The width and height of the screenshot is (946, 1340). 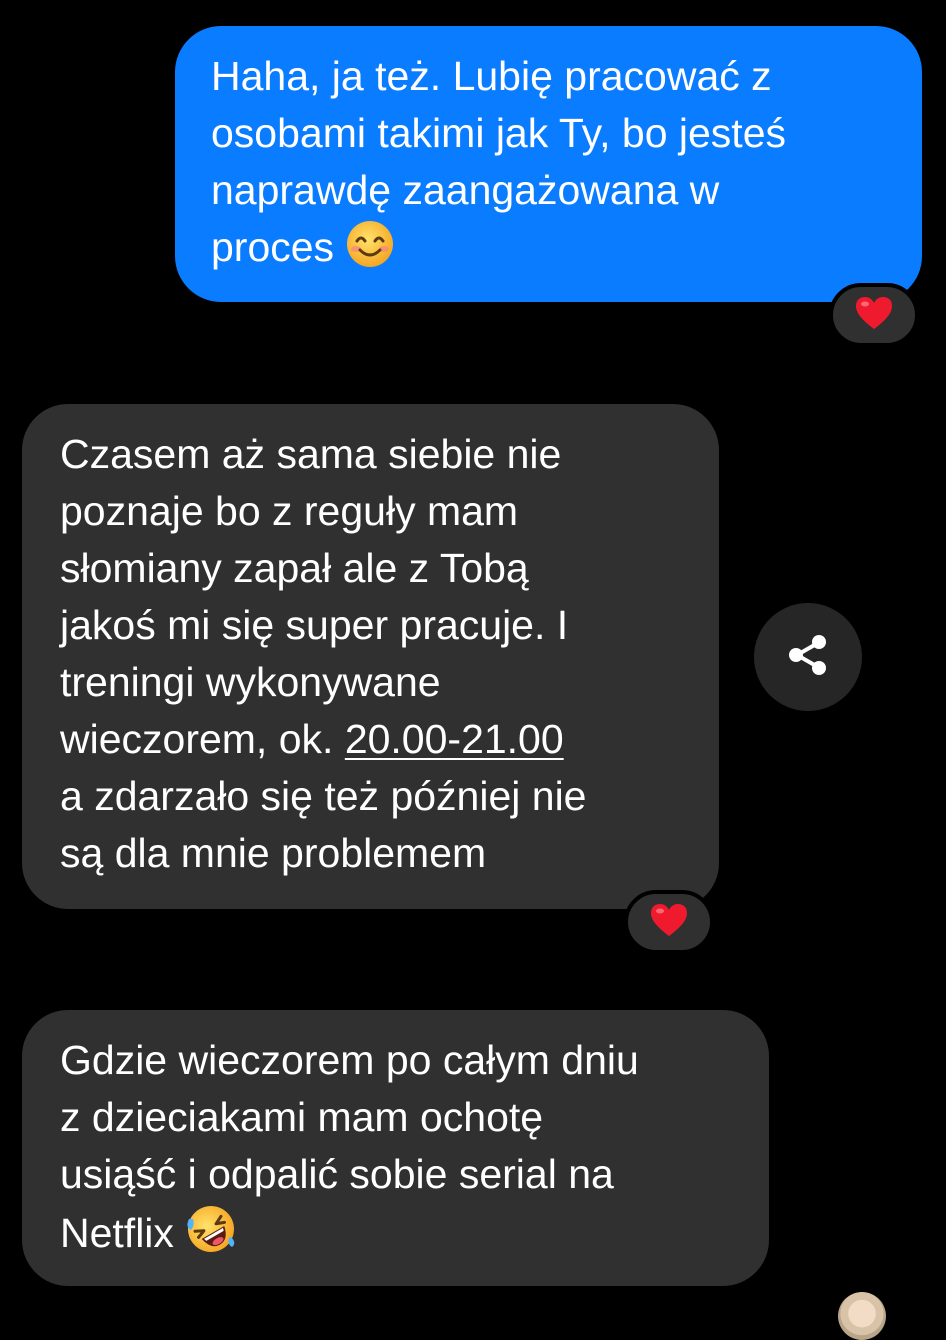 What do you see at coordinates (273, 853) in the screenshot?
I see `message-text-line: są dla mnie problemem` at bounding box center [273, 853].